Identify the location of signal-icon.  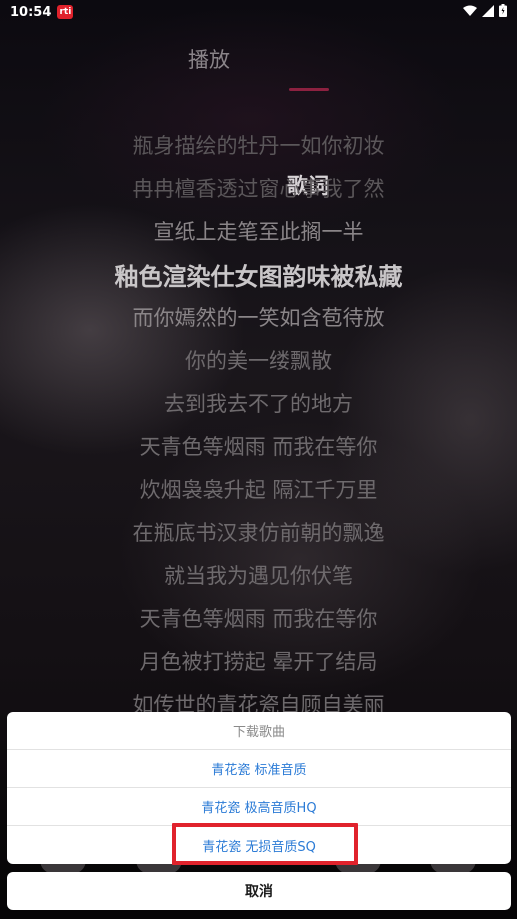
(488, 10).